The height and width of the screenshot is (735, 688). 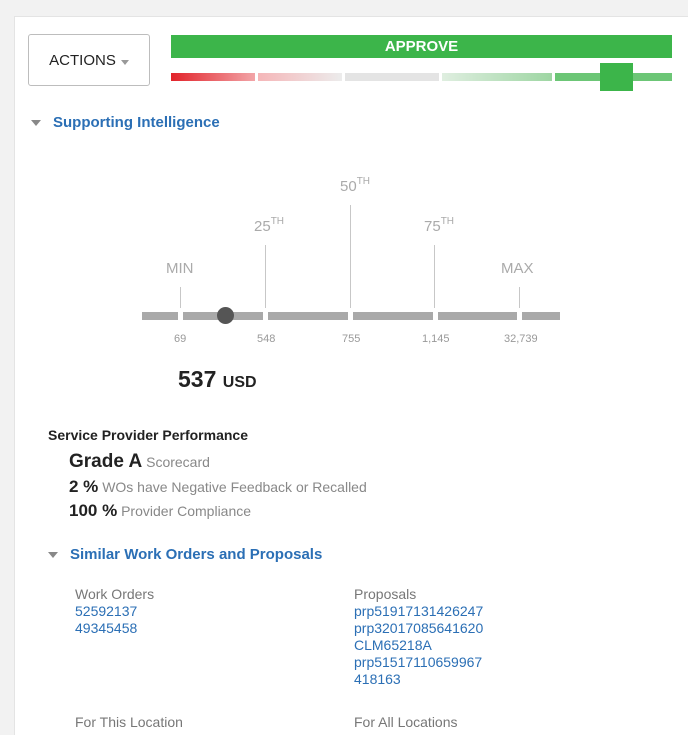 I want to click on compliance-row: 100 % Provider Compliance, so click(x=160, y=511).